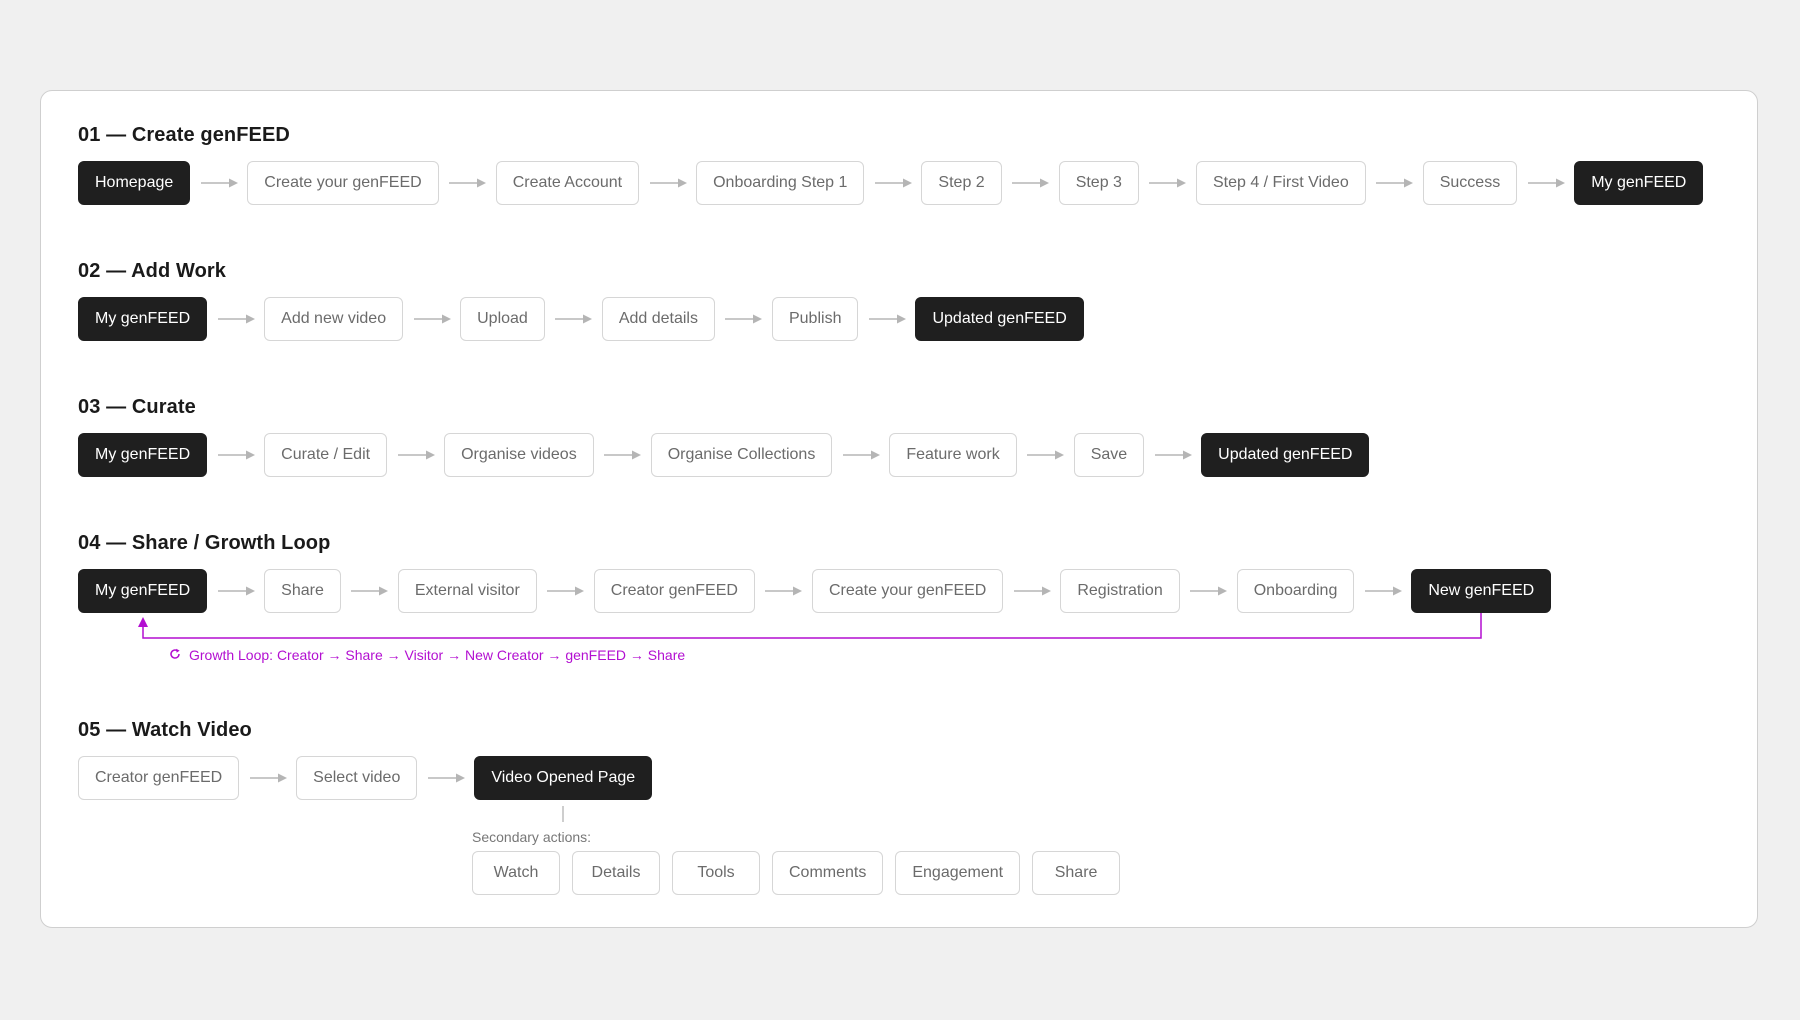 Image resolution: width=1800 pixels, height=1020 pixels. I want to click on section-title: 05 — Watch Video, so click(165, 730).